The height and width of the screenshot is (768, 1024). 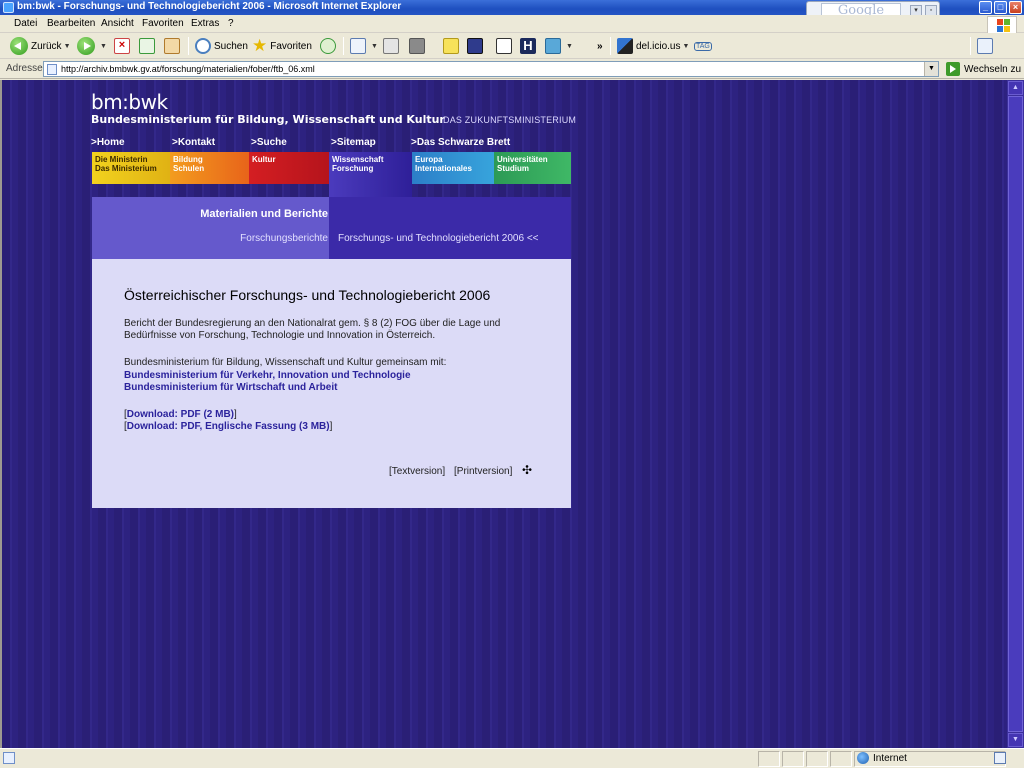 What do you see at coordinates (1015, 88) in the screenshot?
I see `scroll-up-button: ▲` at bounding box center [1015, 88].